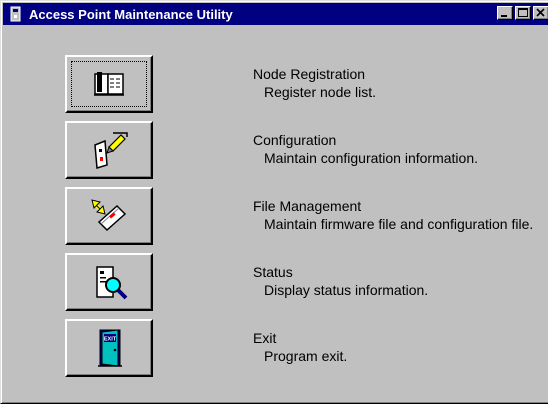 This screenshot has width=548, height=408. I want to click on status-button, so click(109, 282).